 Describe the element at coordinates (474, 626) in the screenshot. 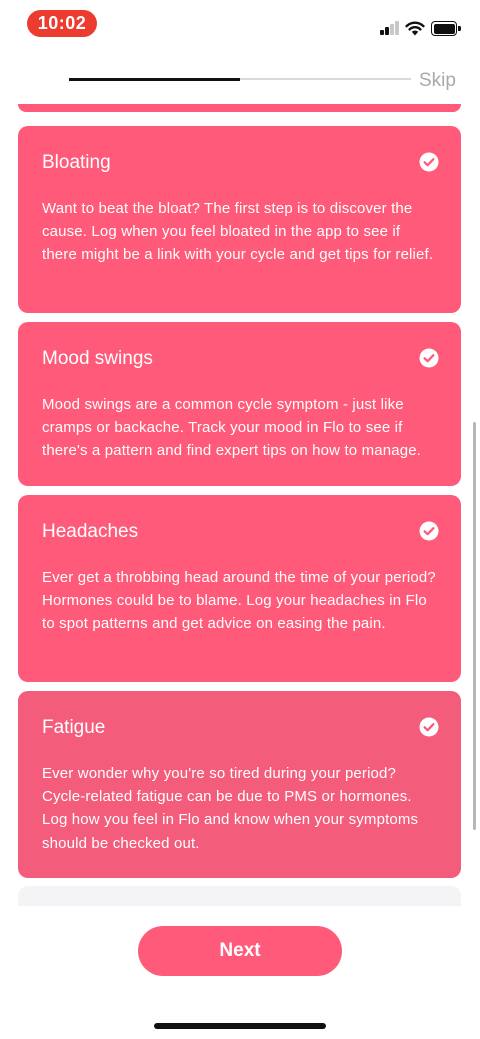

I see `scrollbar` at that location.